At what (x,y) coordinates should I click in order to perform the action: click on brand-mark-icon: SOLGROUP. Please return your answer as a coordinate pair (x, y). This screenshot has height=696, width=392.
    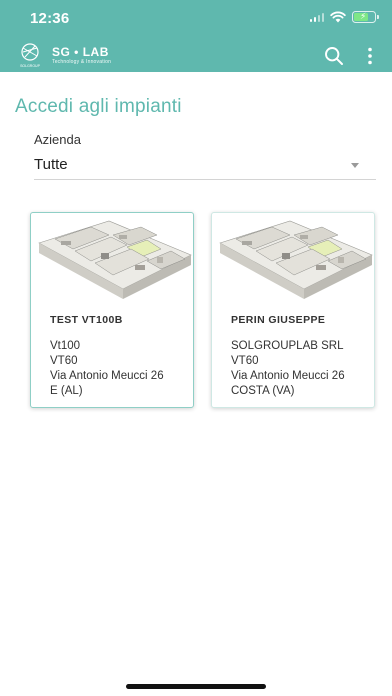
    Looking at the image, I should click on (30, 55).